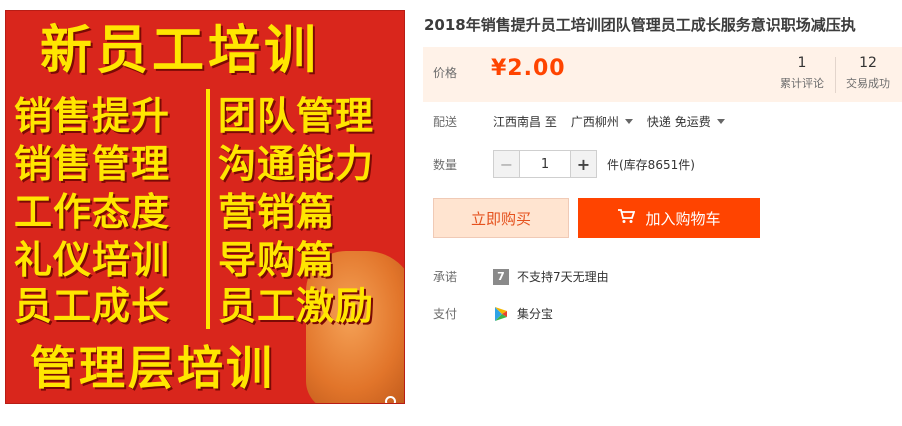 The height and width of the screenshot is (426, 902). I want to click on sales-count: 12, so click(868, 63).